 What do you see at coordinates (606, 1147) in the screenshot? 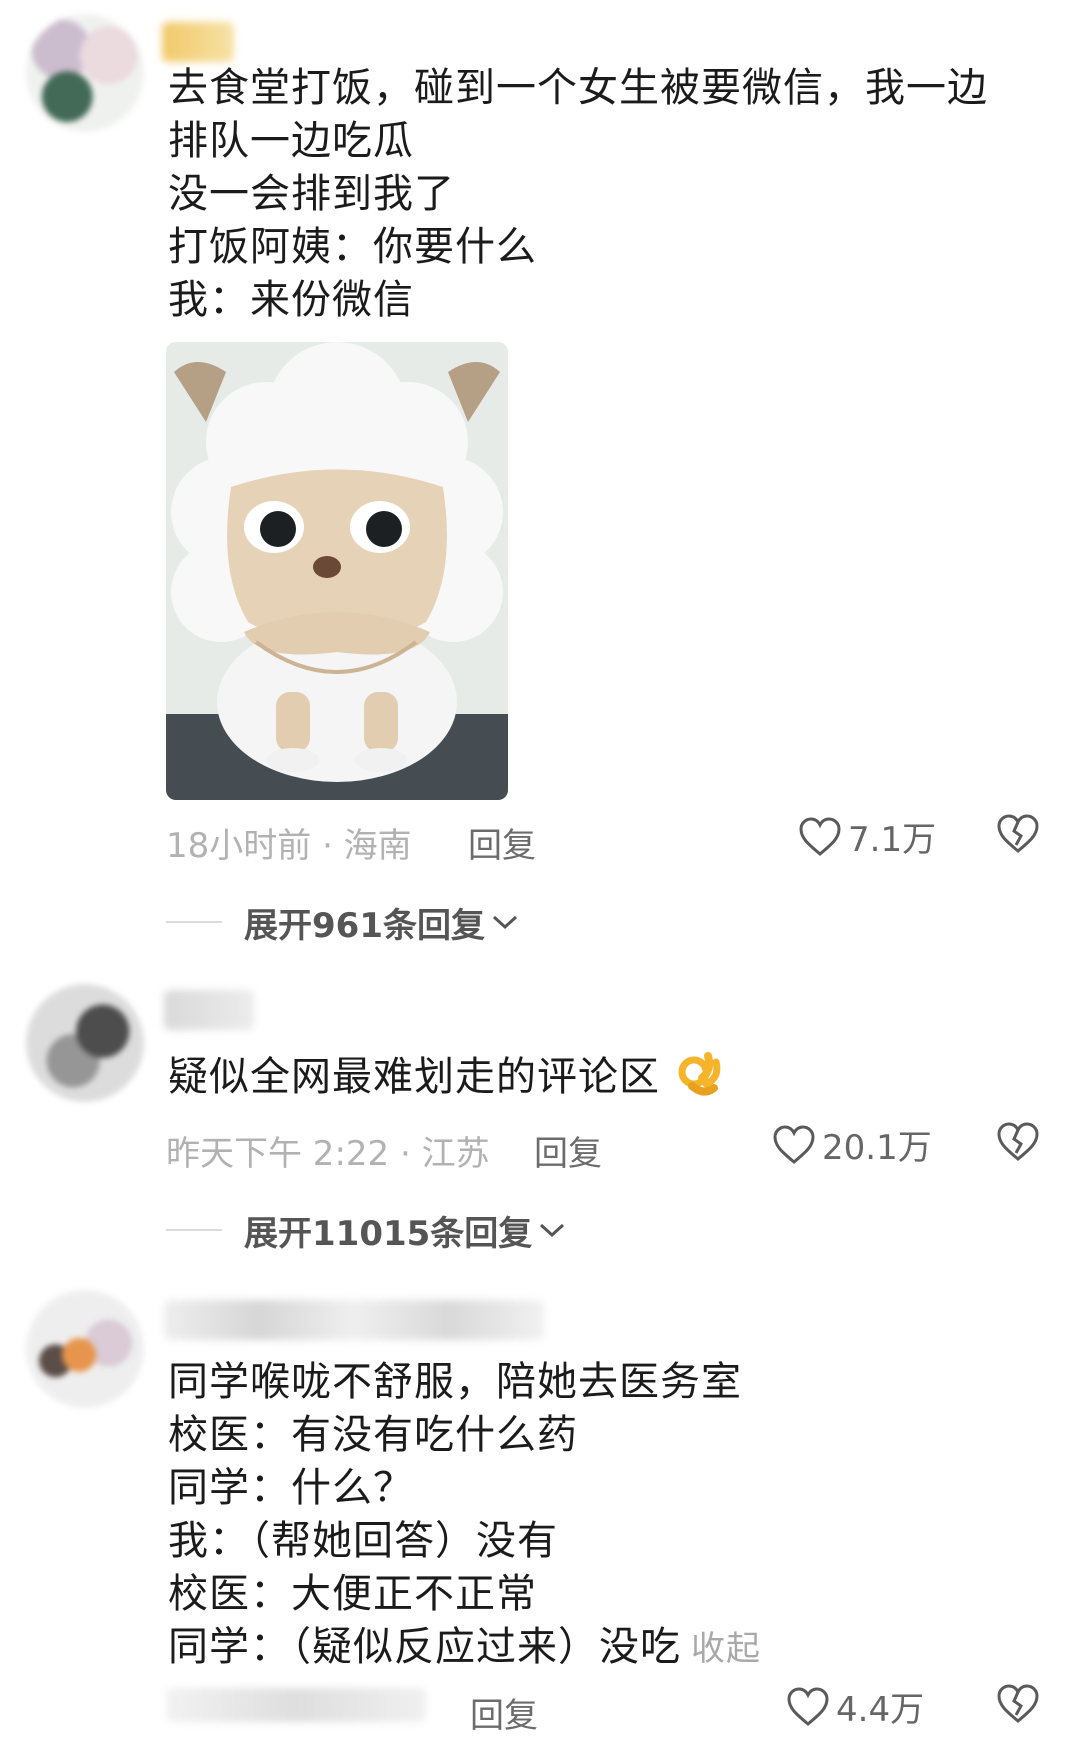
I see `comment-meta: 昨天下午 2:22 · 江苏 回复 20.1万` at bounding box center [606, 1147].